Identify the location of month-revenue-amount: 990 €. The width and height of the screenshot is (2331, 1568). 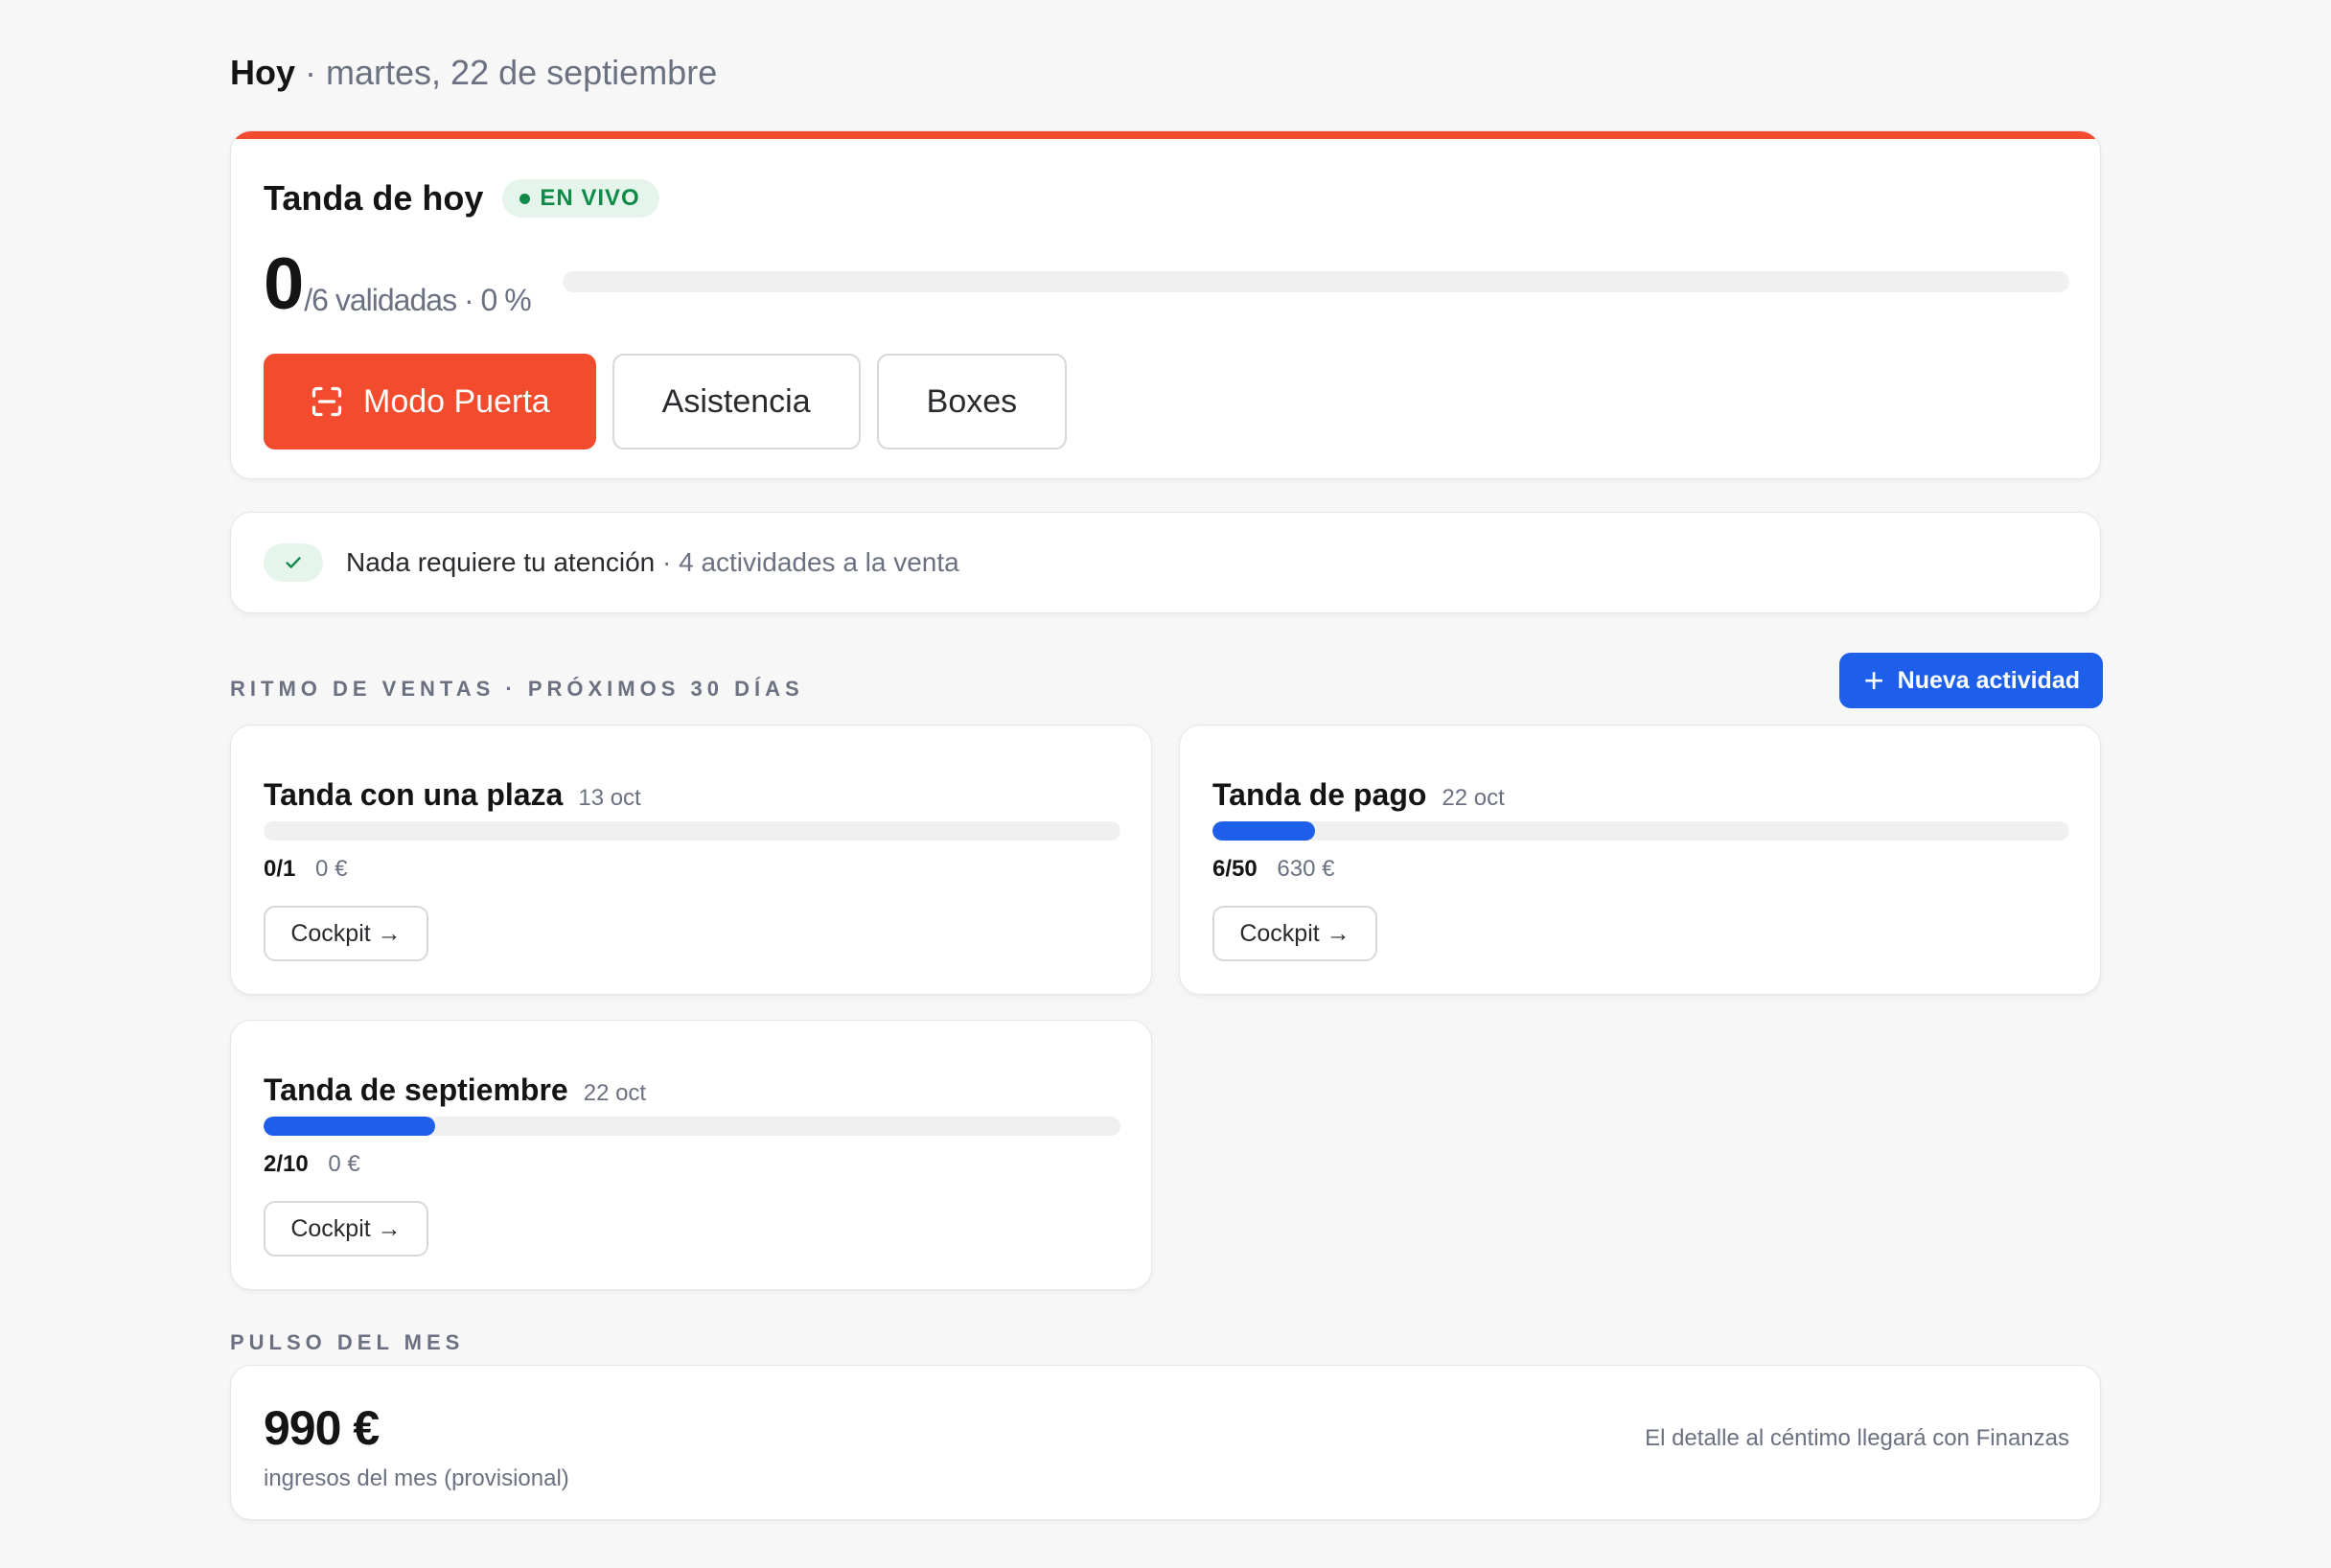
(322, 1428).